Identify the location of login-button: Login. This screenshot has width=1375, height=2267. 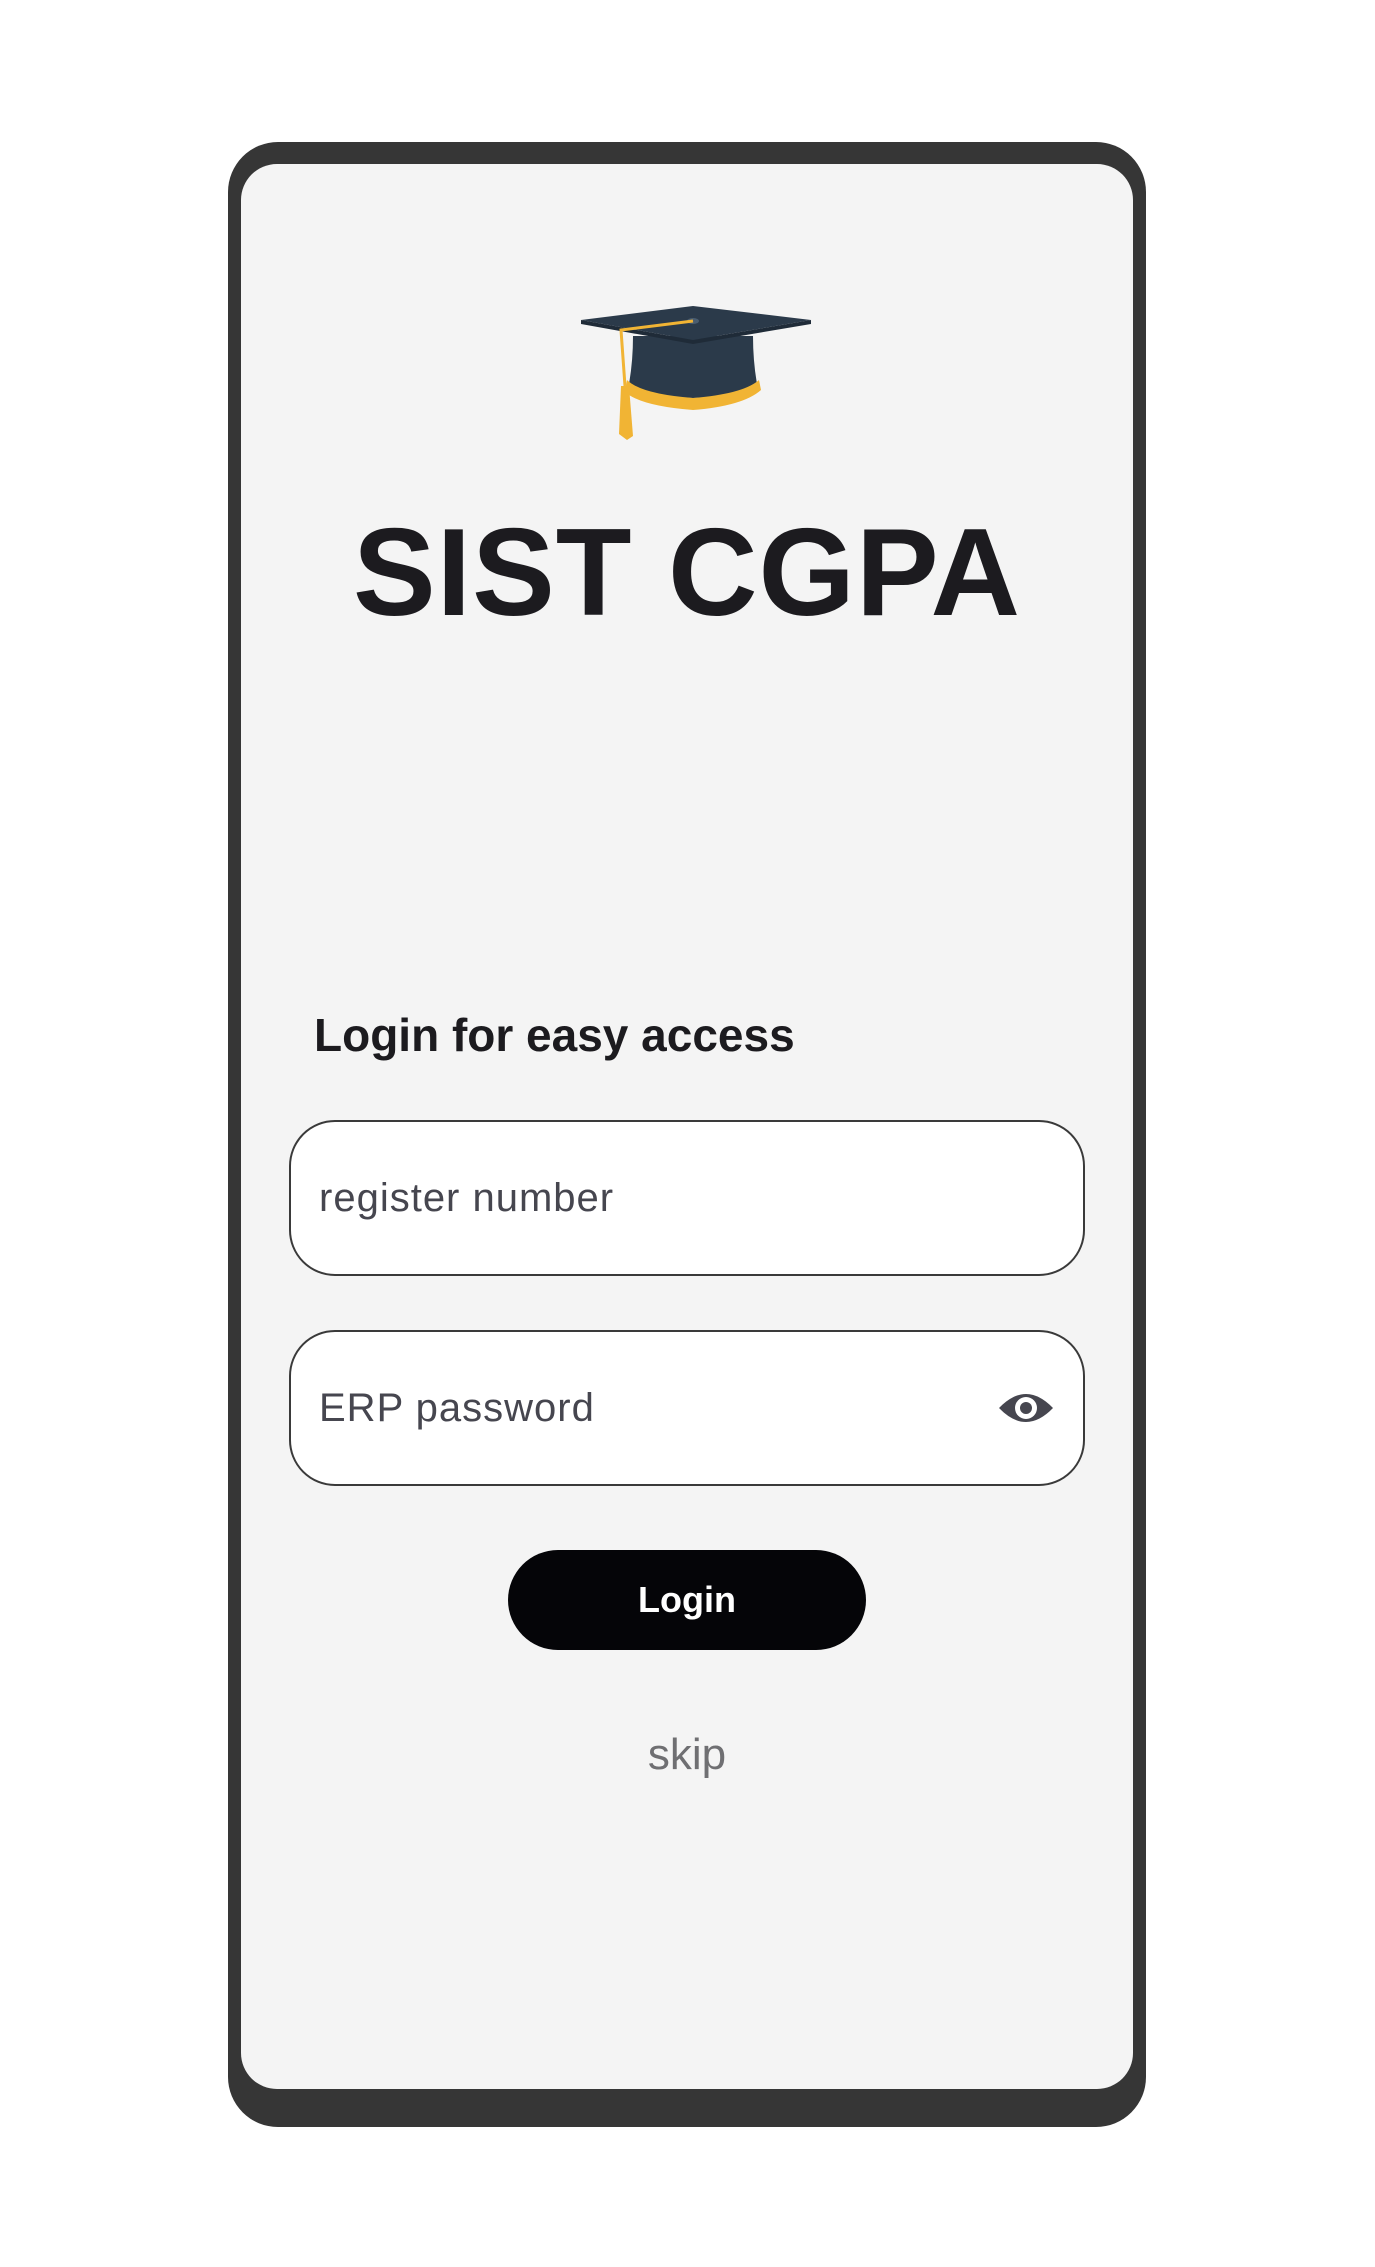
(687, 1600).